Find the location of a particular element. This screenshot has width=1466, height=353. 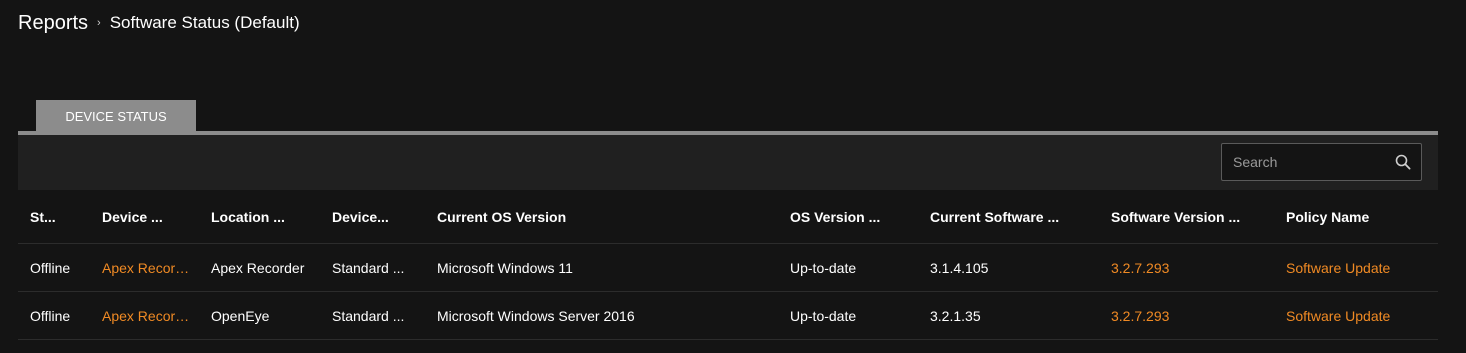

breadcrumb-reports-link: Reports is located at coordinates (53, 23).